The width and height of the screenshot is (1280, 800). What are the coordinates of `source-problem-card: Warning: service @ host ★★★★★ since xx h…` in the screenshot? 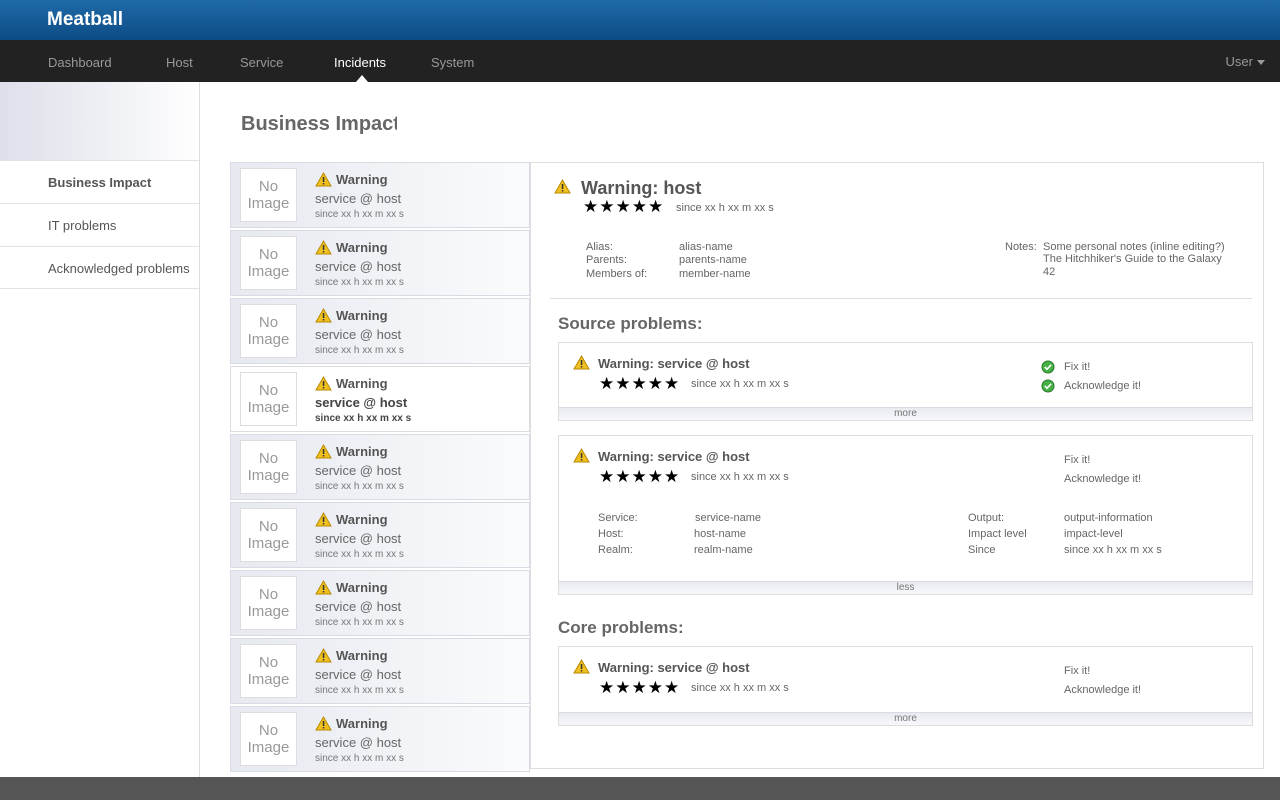 It's located at (905, 381).